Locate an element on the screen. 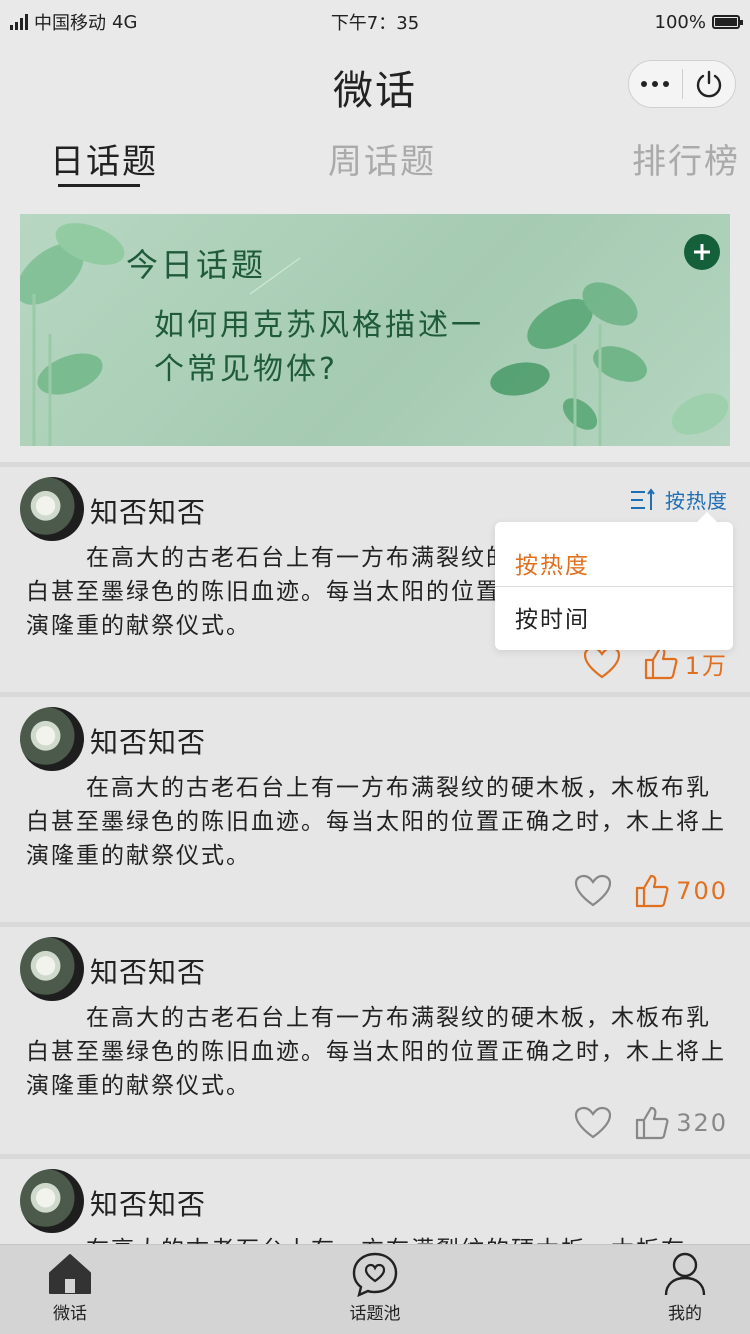 This screenshot has width=750, height=1334. sort-icon is located at coordinates (643, 498).